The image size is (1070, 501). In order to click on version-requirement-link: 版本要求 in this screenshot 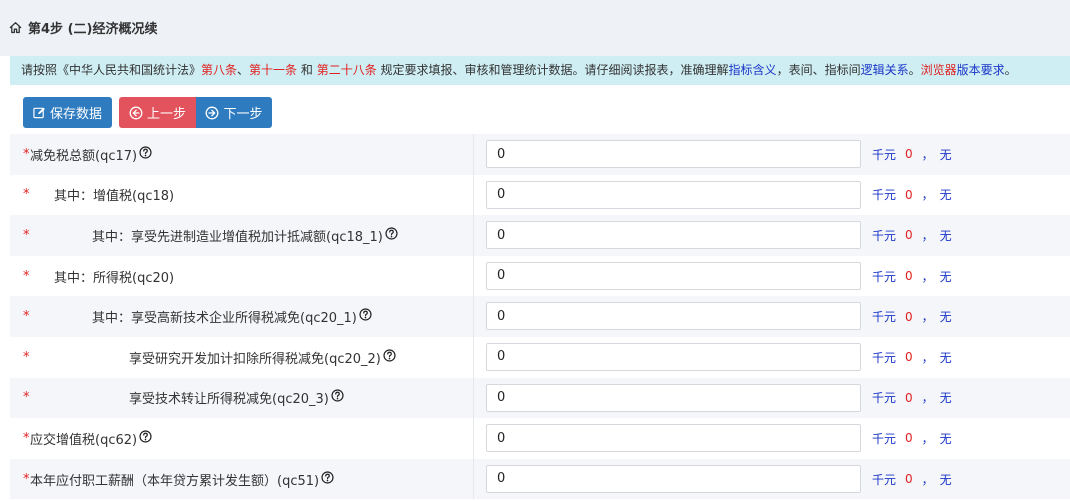, I will do `click(981, 70)`.